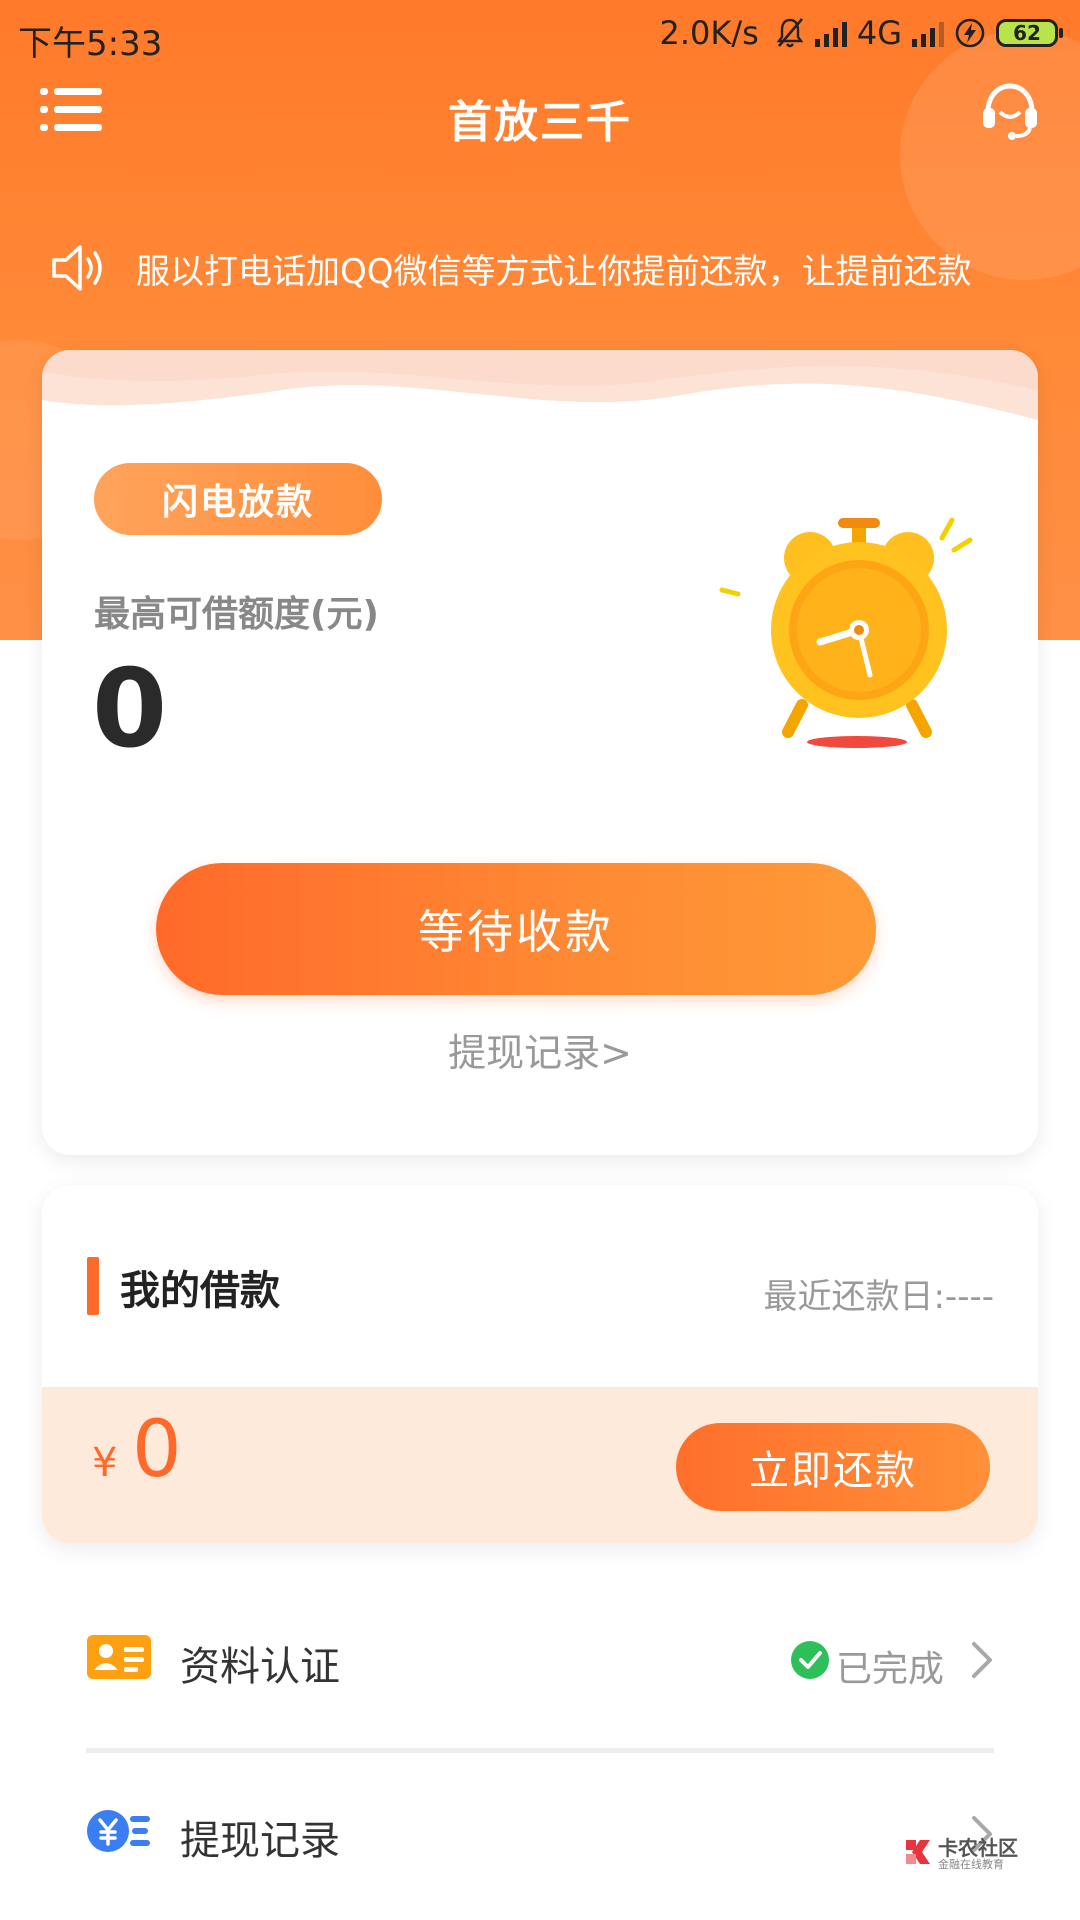  I want to click on customer-service-button, so click(1010, 110).